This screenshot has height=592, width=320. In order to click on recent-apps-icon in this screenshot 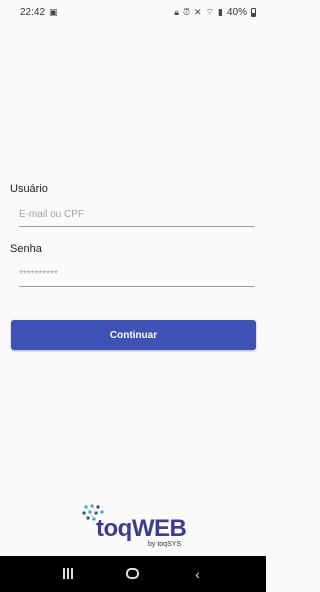, I will do `click(68, 573)`.